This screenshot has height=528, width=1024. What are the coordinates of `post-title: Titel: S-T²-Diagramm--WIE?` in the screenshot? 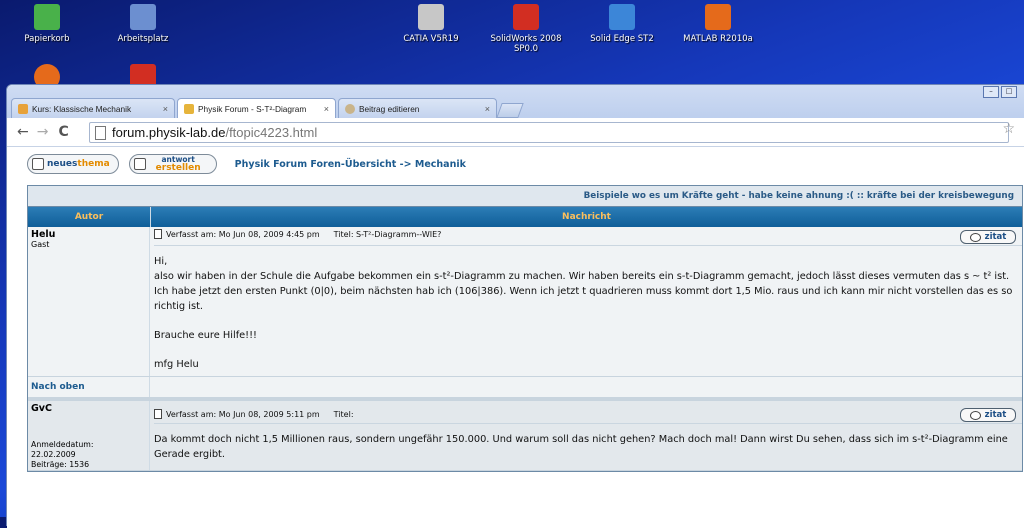 It's located at (387, 234).